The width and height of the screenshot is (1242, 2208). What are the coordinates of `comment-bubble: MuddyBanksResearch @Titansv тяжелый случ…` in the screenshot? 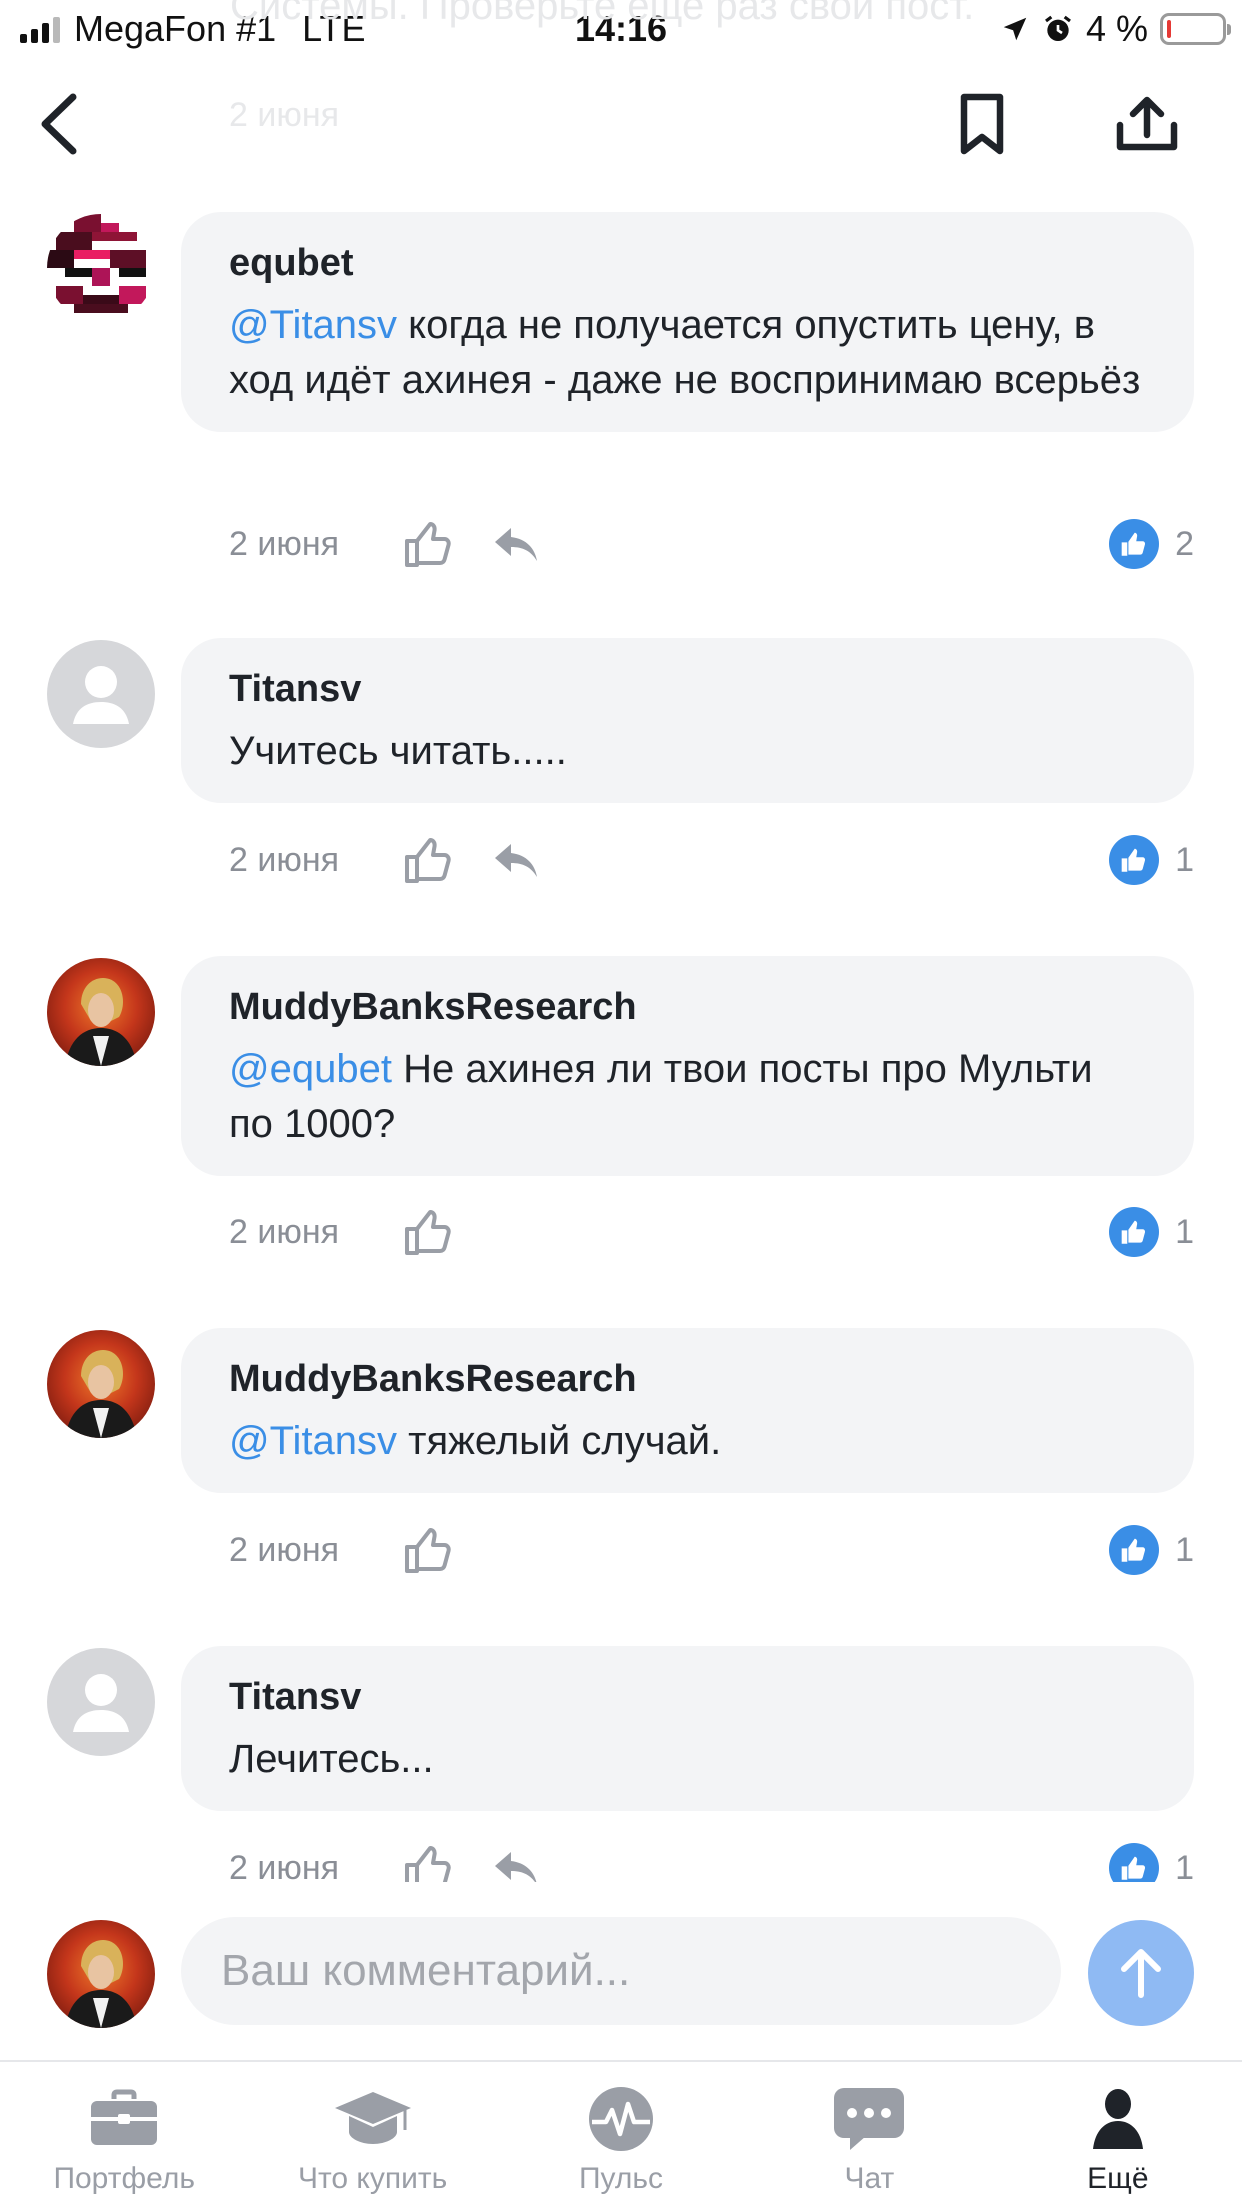 It's located at (687, 1410).